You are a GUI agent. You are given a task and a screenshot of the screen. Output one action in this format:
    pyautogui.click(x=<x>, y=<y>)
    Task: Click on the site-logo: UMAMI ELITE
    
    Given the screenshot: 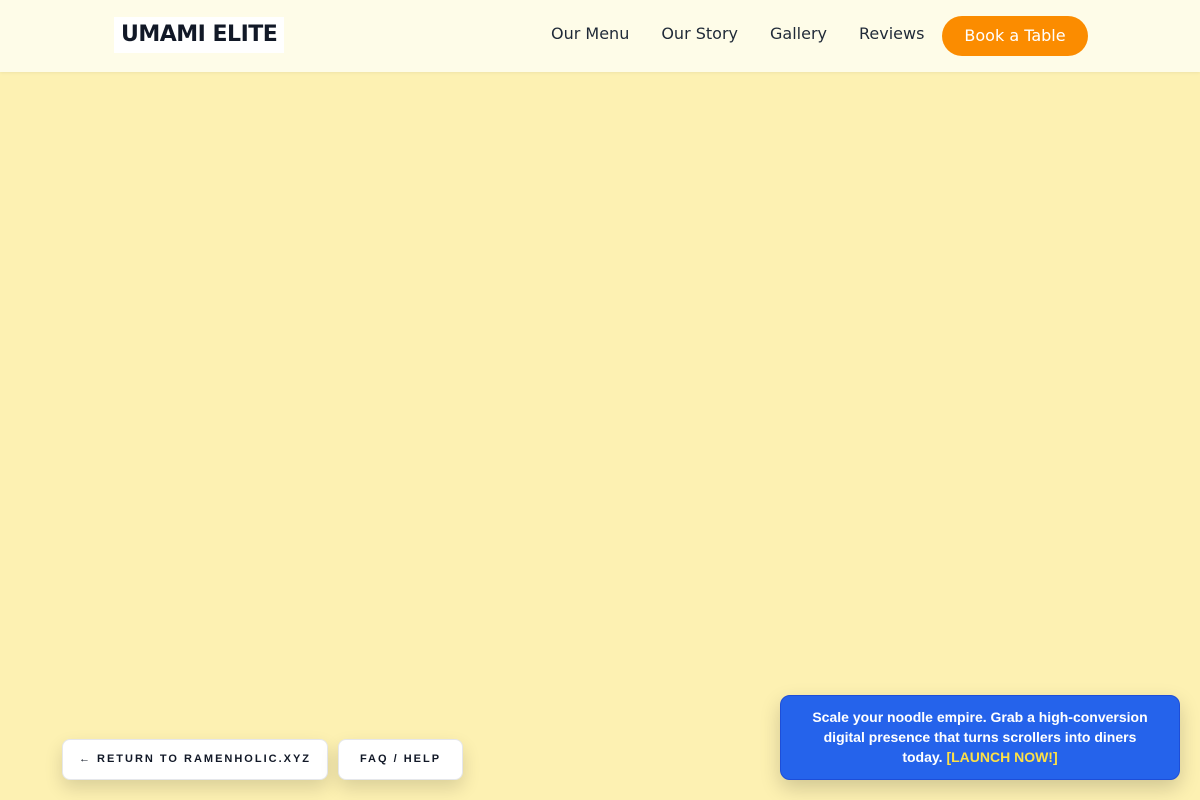 What is the action you would take?
    pyautogui.click(x=199, y=35)
    